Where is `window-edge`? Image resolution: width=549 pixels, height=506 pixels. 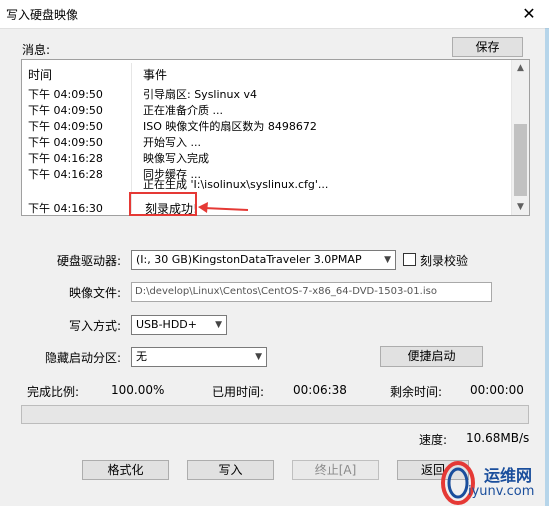
window-edge is located at coordinates (547, 267).